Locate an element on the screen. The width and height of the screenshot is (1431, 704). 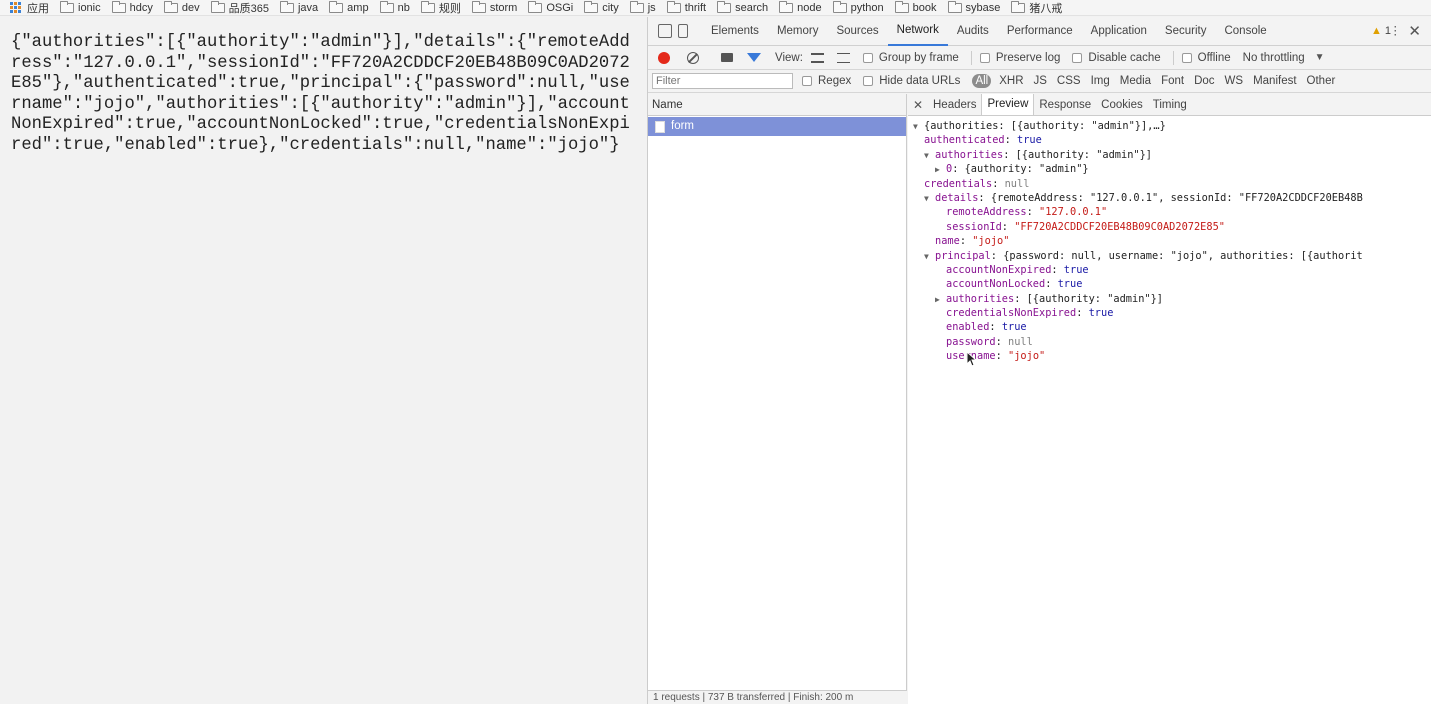
bookmark-folder: thrift is located at coordinates (686, 7).